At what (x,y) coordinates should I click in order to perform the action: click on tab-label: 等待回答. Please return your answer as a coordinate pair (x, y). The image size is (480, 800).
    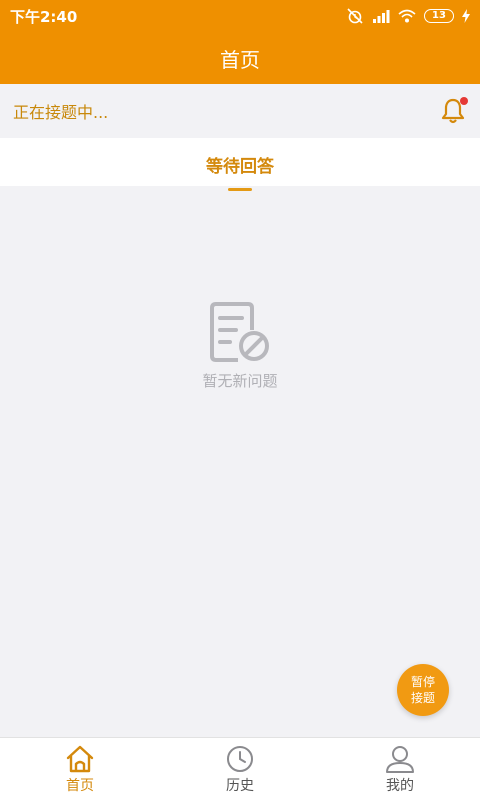
    Looking at the image, I should click on (240, 167).